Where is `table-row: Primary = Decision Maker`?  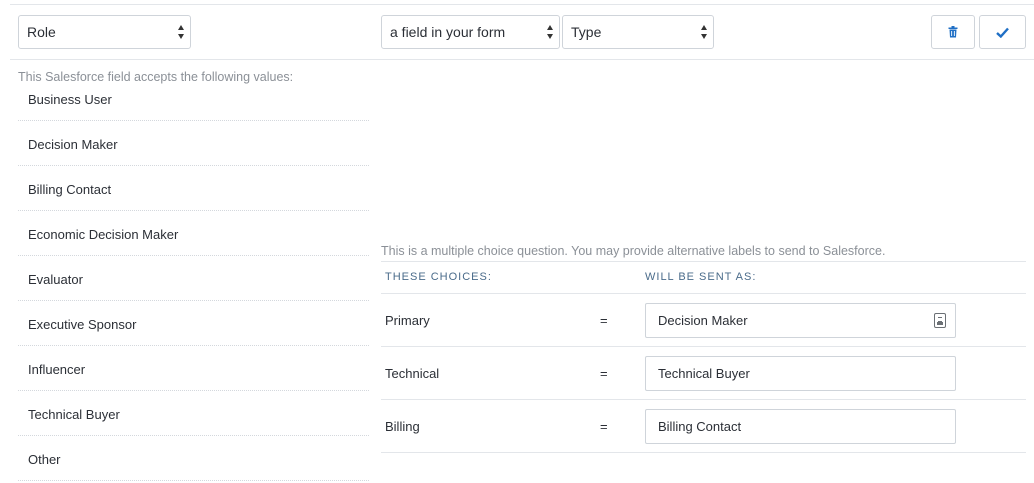
table-row: Primary = Decision Maker is located at coordinates (703, 320).